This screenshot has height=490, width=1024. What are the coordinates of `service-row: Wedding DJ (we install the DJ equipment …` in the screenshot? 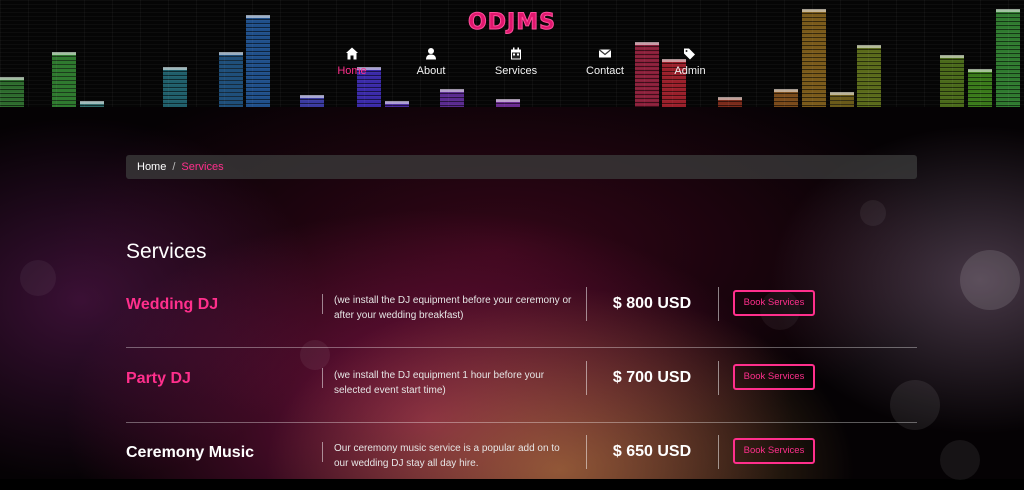 It's located at (521, 304).